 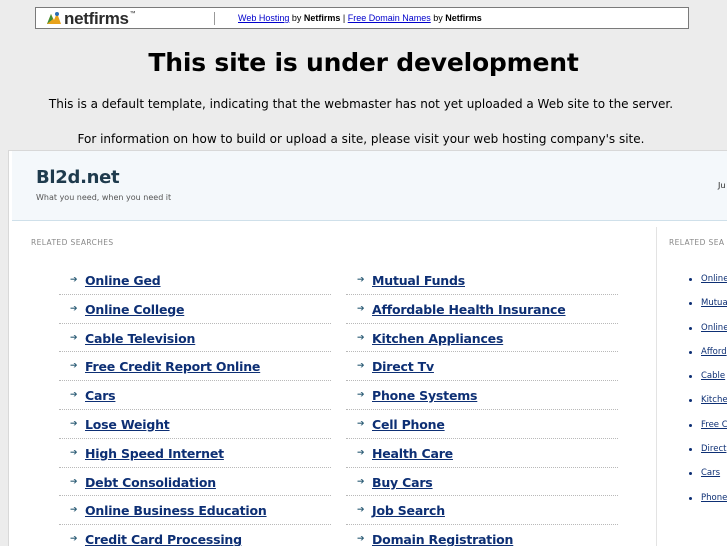 I want to click on list-item: ➔ Free Credit Report Online, so click(x=195, y=367).